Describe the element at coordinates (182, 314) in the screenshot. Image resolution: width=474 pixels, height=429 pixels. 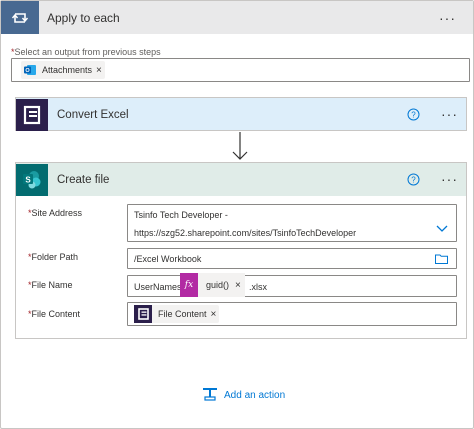
I see `file-content-token-label: File Content` at that location.